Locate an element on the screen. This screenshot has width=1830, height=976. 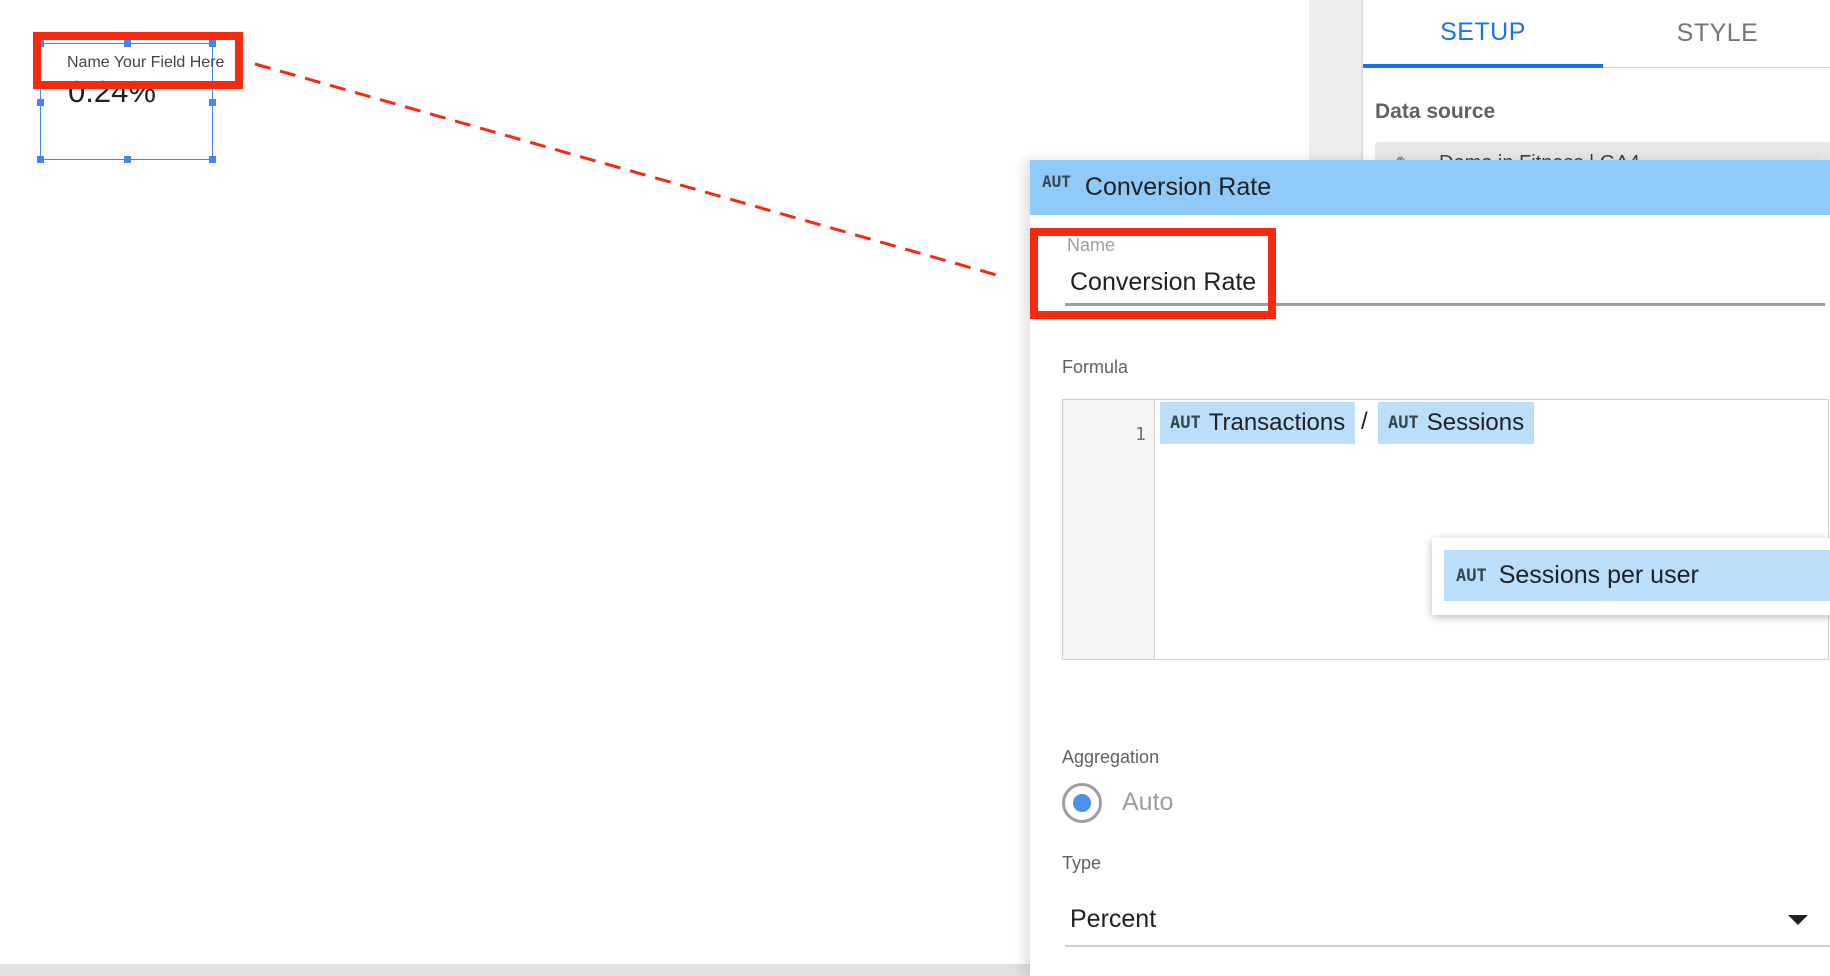
autocomplete-item-sessions-per-user: AUT Sessions per user is located at coordinates (1637, 575).